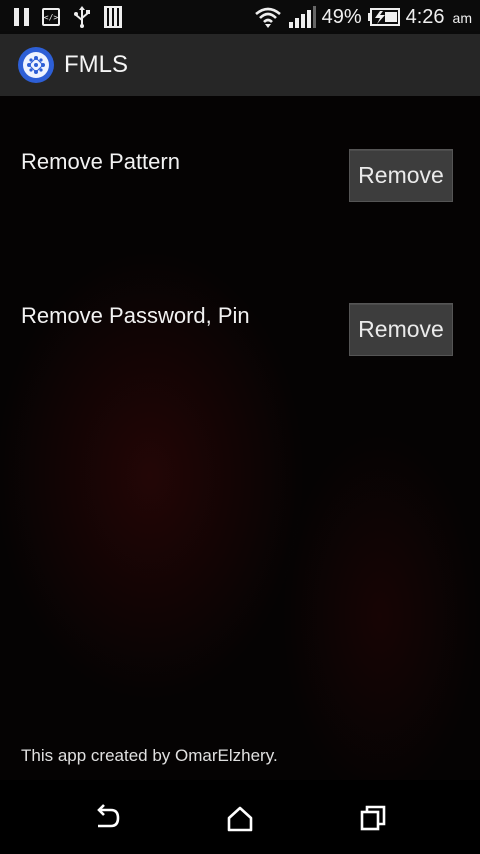  What do you see at coordinates (113, 17) in the screenshot?
I see `sd-card-icon` at bounding box center [113, 17].